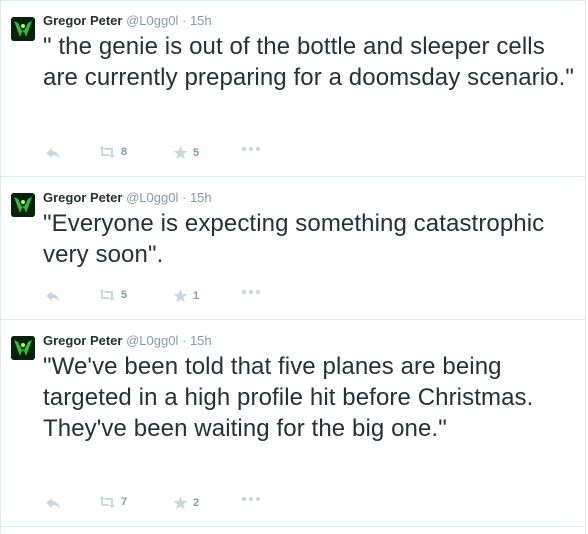  I want to click on favorite-count: 5, so click(196, 153).